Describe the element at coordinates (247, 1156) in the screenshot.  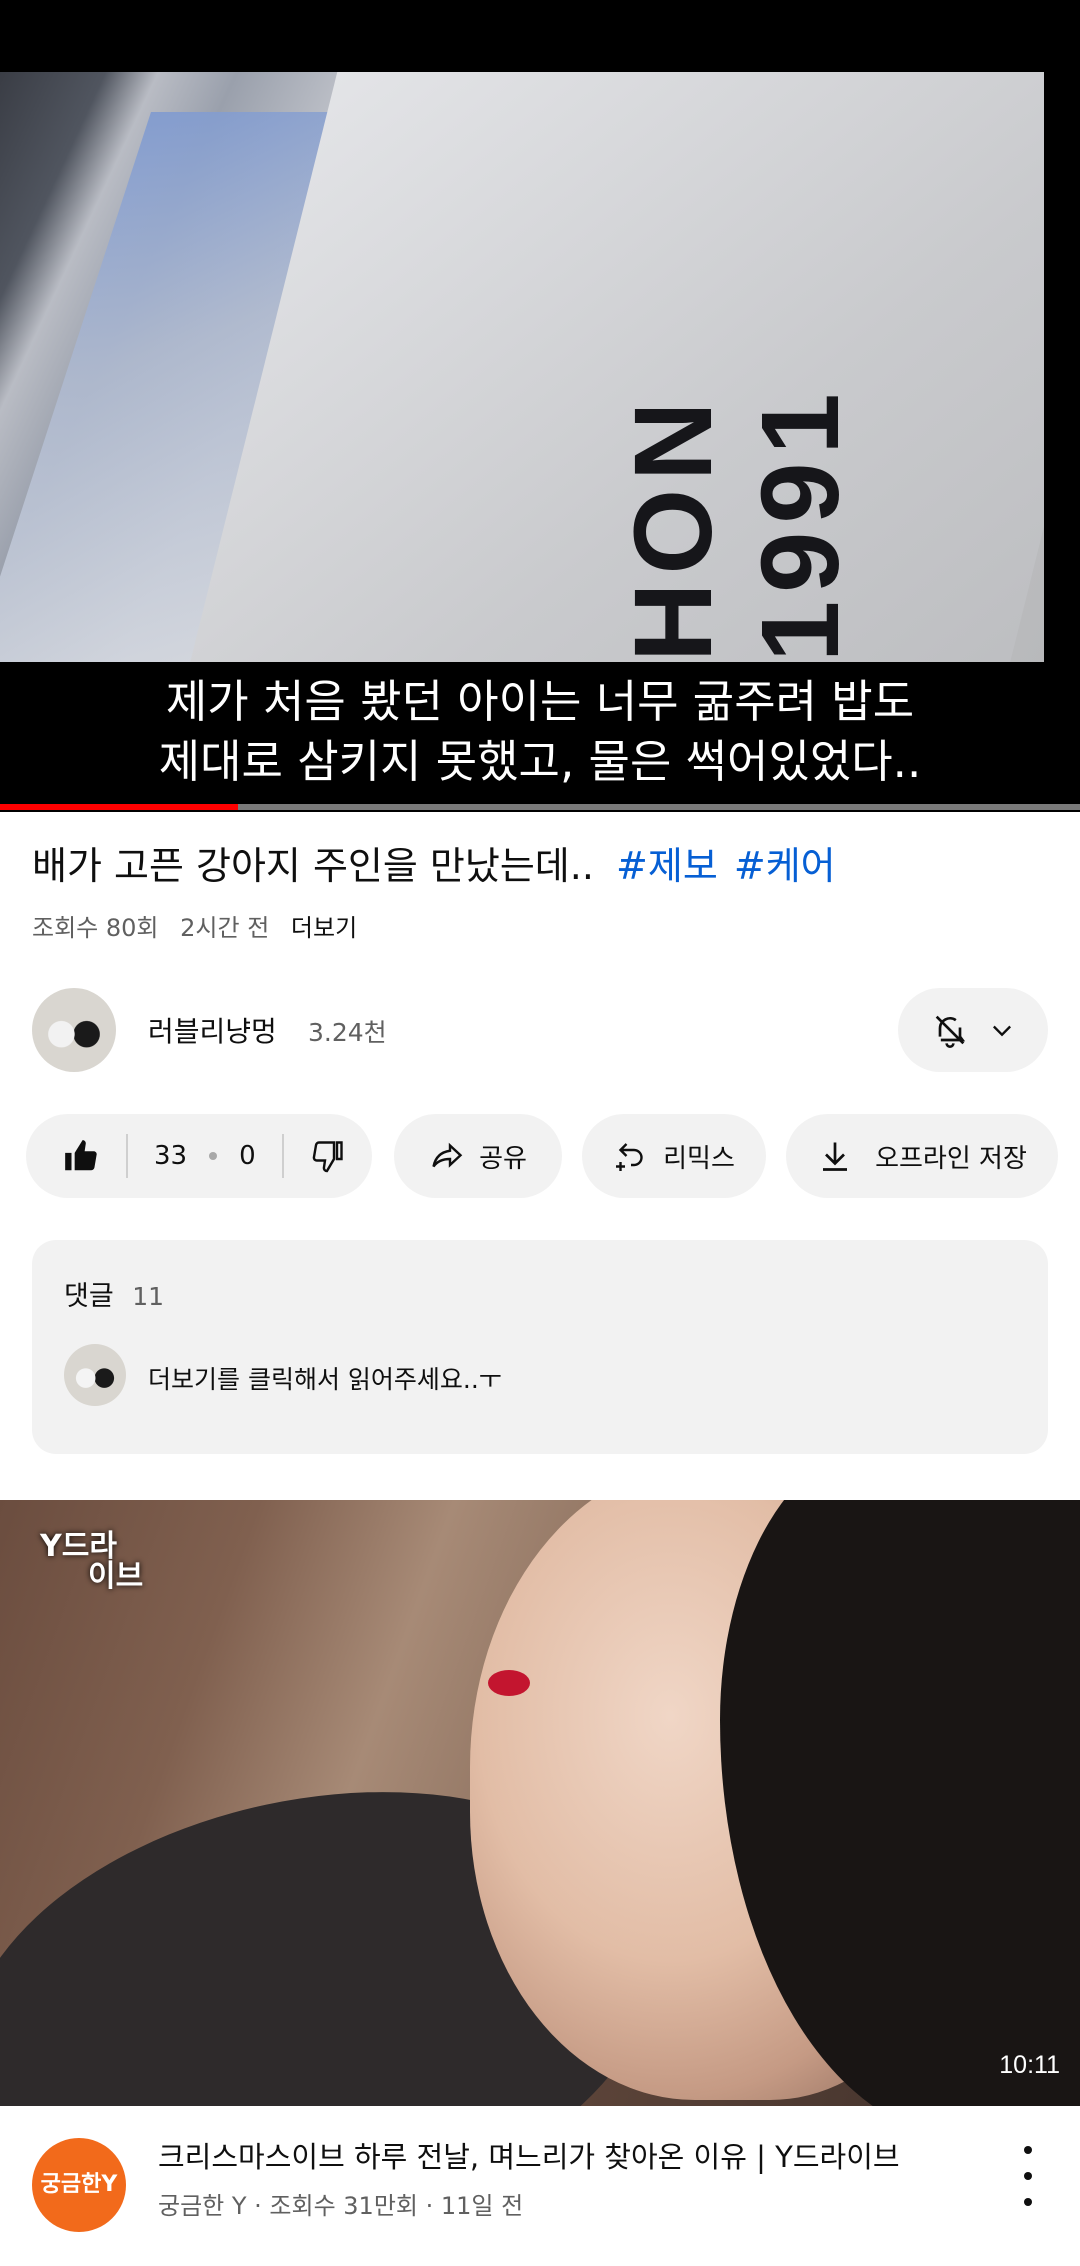
I see `dislike-count: 0` at that location.